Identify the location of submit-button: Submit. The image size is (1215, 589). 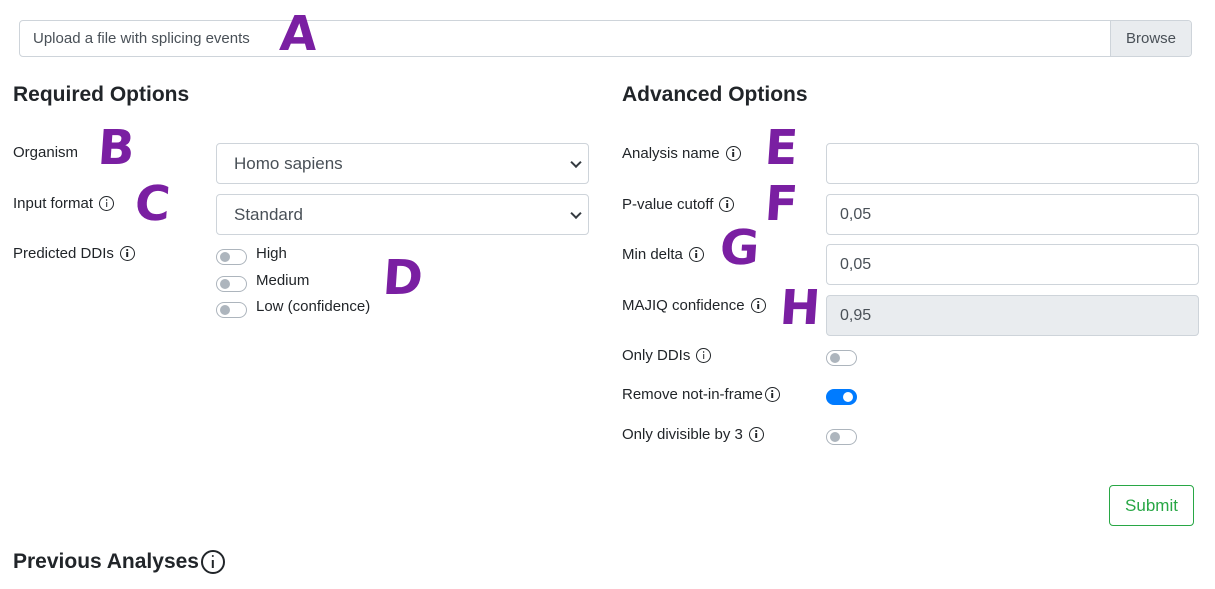
(1151, 505).